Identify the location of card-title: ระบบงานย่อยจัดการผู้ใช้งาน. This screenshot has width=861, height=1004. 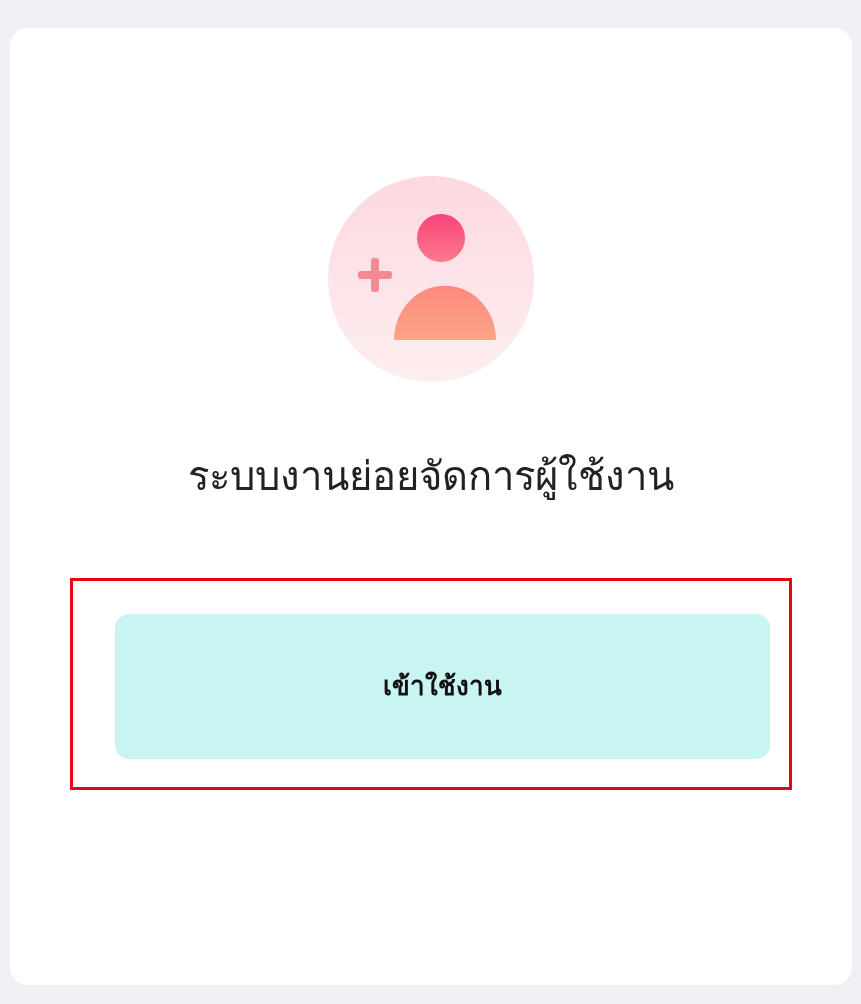
(431, 477).